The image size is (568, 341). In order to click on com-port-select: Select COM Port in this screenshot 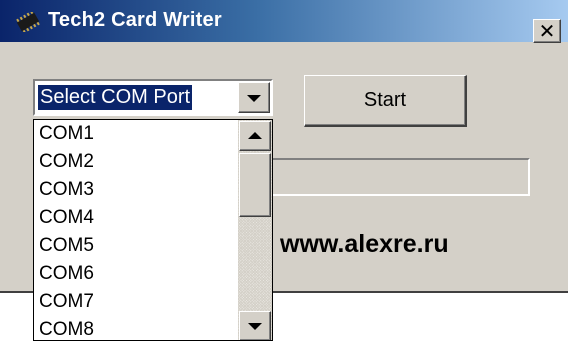, I will do `click(153, 97)`.